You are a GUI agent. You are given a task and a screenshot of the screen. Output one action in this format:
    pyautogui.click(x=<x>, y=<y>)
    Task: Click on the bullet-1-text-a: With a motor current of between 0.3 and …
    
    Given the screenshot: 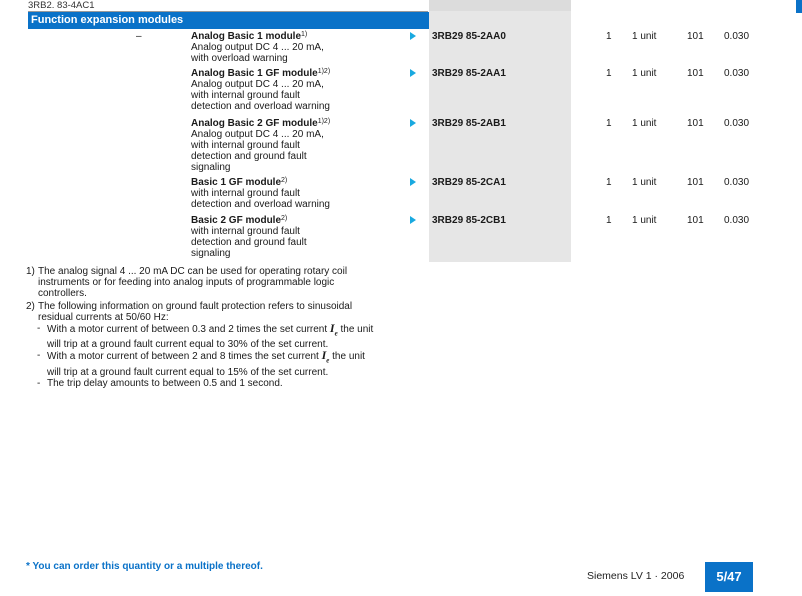 What is the action you would take?
    pyautogui.click(x=188, y=329)
    